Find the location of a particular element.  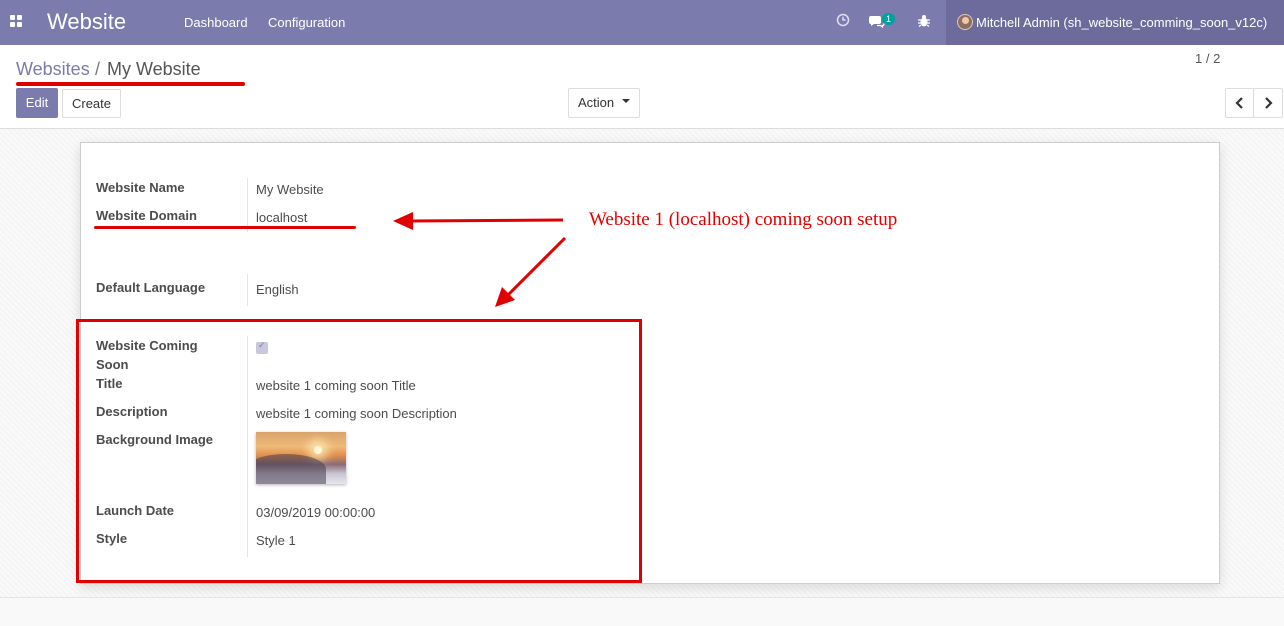

arrow-to-domain is located at coordinates (478, 221).